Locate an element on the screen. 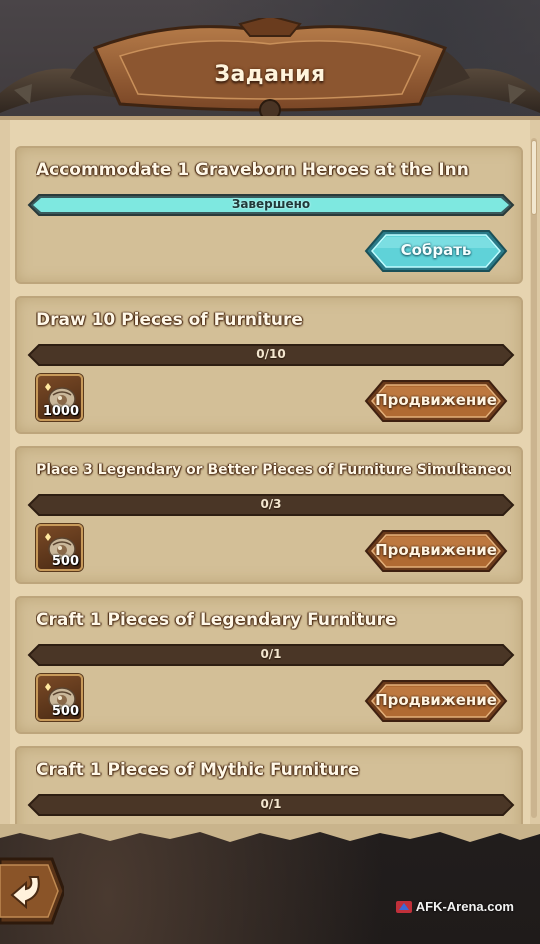 Image resolution: width=540 pixels, height=944 pixels. scrollbar-track is located at coordinates (534, 478).